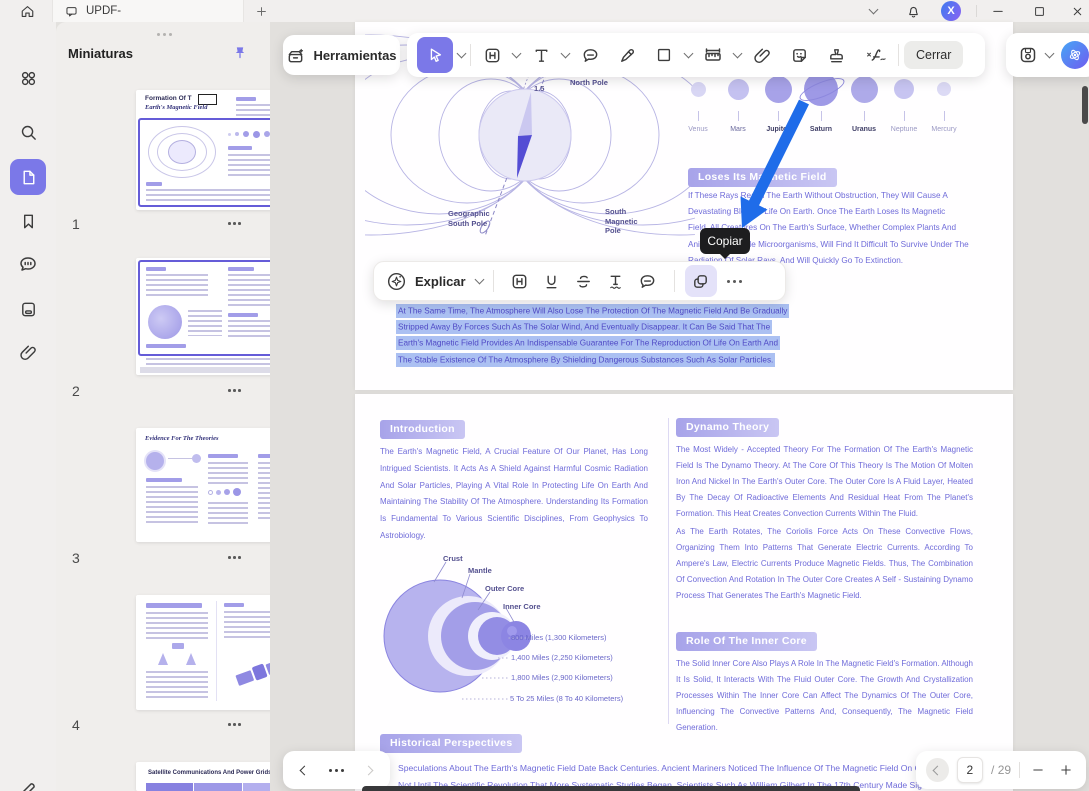  I want to click on file-attachments-button, so click(28, 309).